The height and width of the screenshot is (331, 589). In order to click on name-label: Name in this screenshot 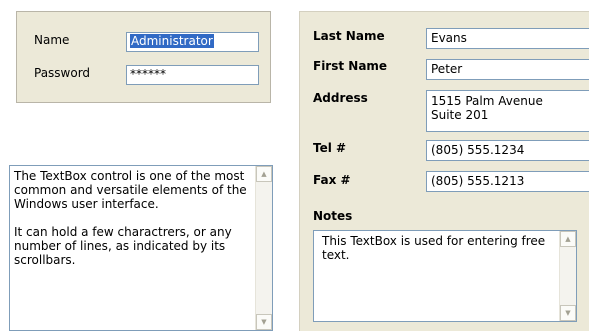, I will do `click(52, 40)`.